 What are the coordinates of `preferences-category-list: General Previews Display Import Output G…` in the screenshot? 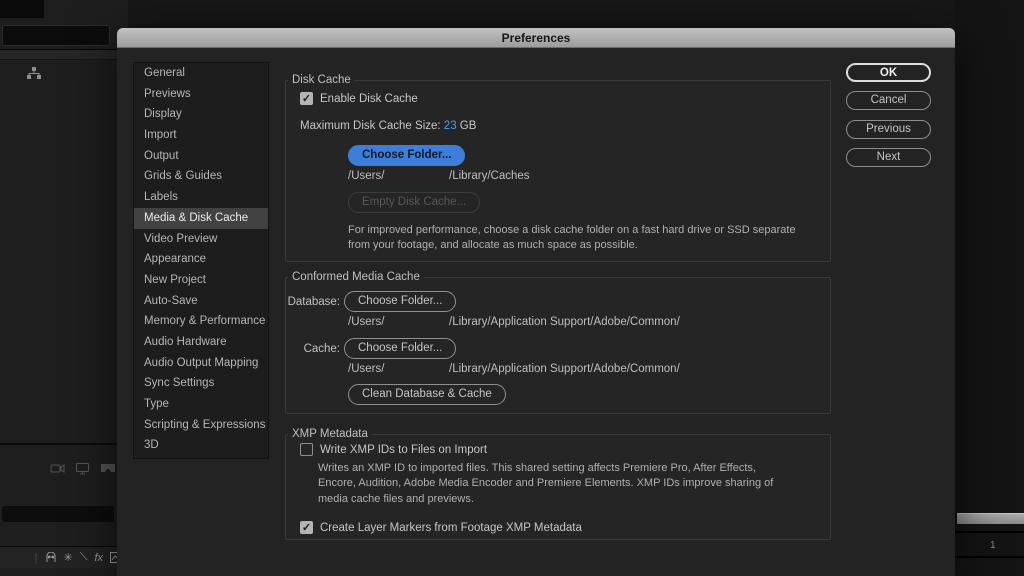 It's located at (201, 260).